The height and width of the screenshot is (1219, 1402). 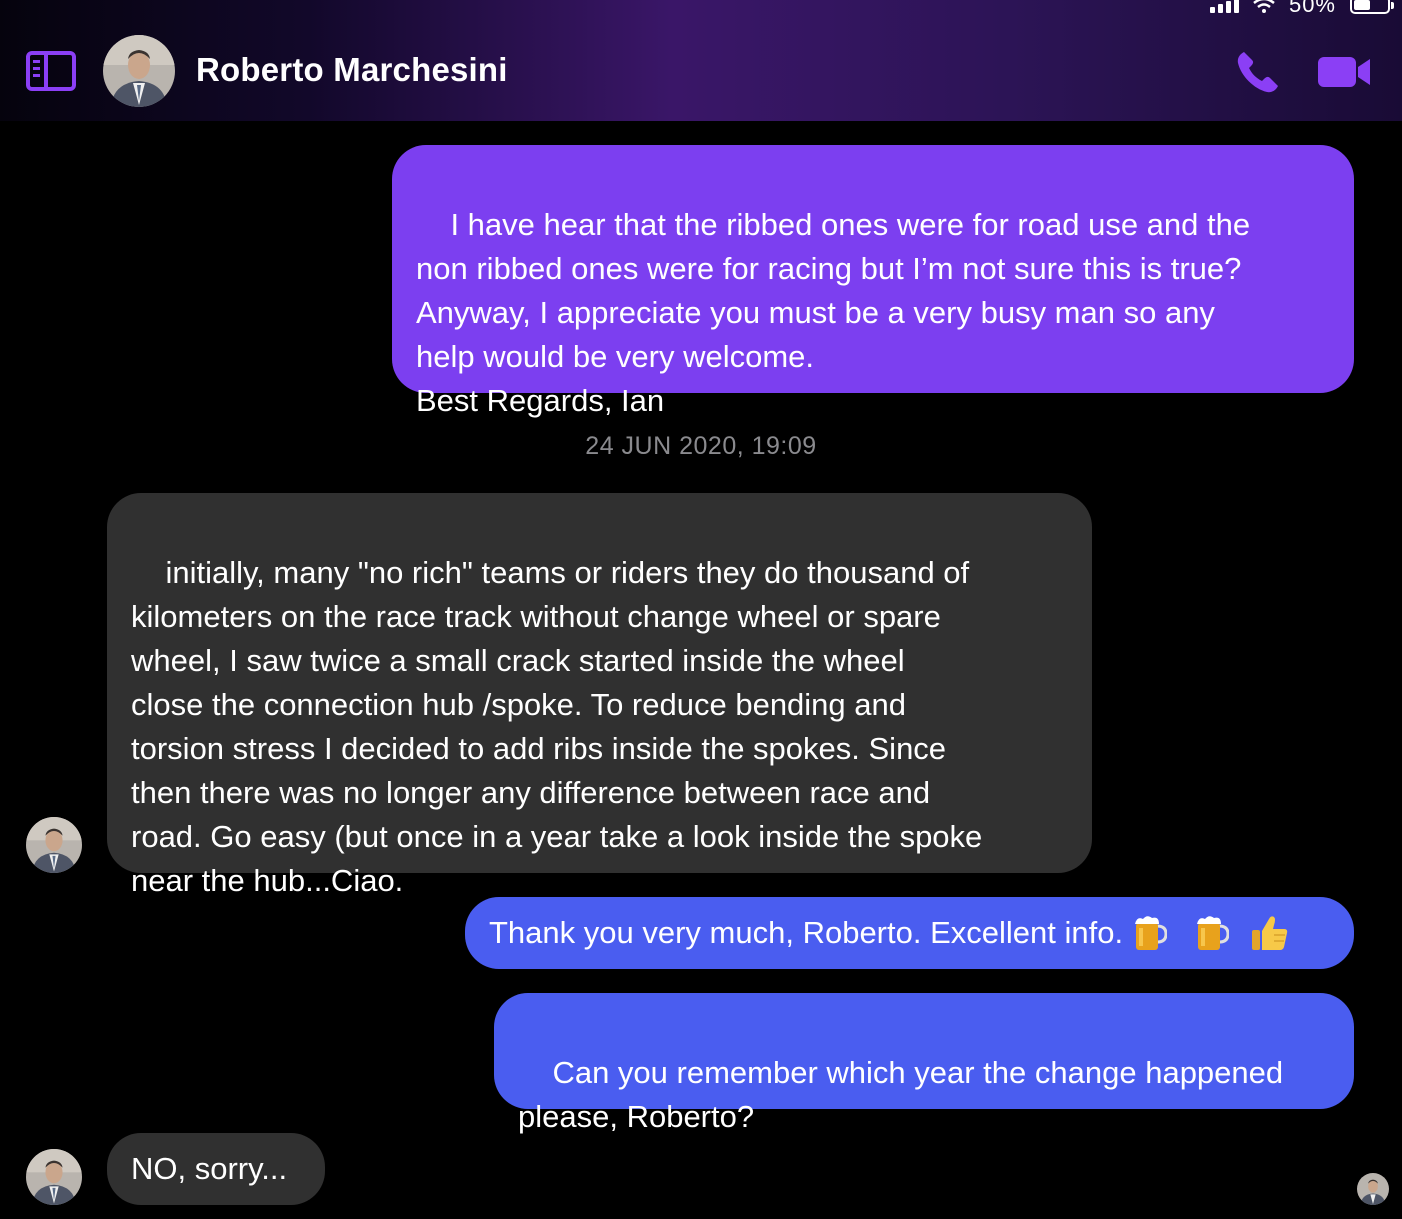 What do you see at coordinates (1264, 6) in the screenshot?
I see `wifi-icon` at bounding box center [1264, 6].